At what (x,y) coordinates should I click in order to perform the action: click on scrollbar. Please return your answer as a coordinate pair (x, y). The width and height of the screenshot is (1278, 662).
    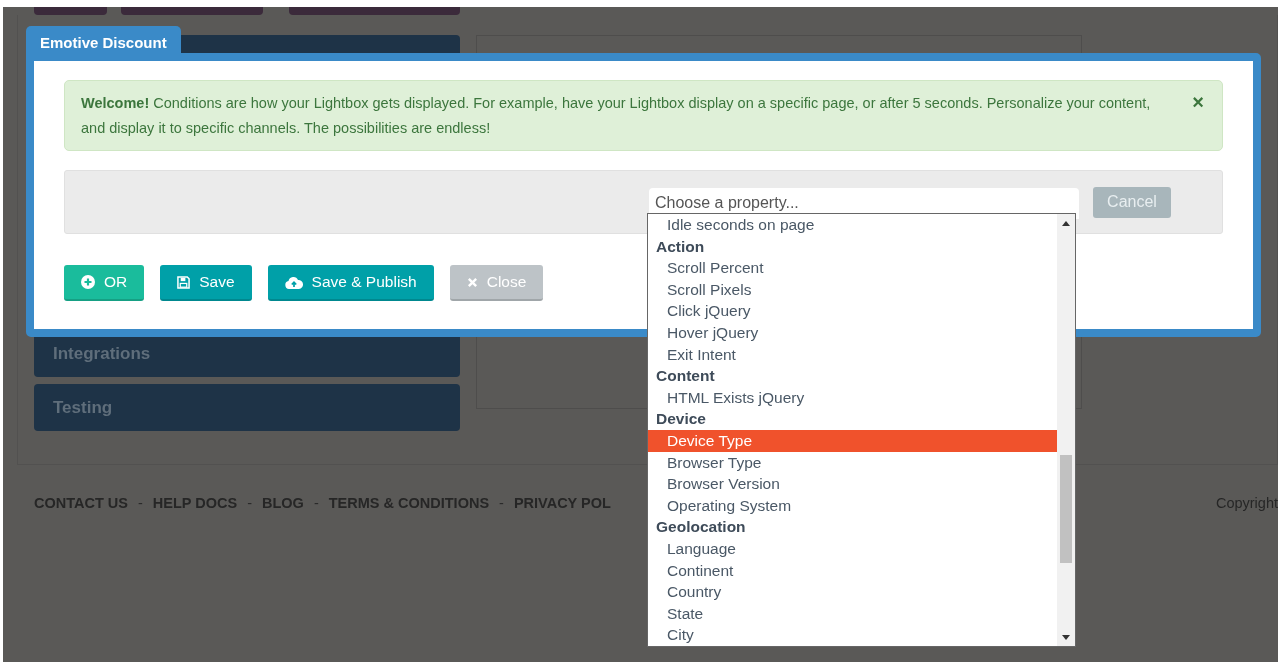
    Looking at the image, I should click on (1066, 430).